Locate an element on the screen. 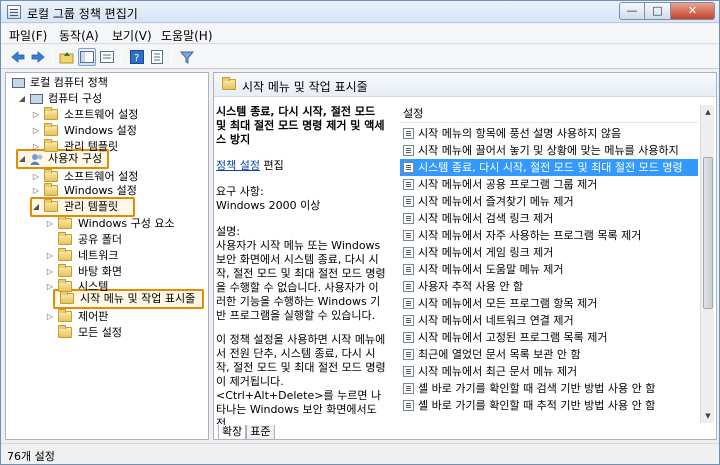 The image size is (720, 465). status-text: 76개 설정 is located at coordinates (31, 456).